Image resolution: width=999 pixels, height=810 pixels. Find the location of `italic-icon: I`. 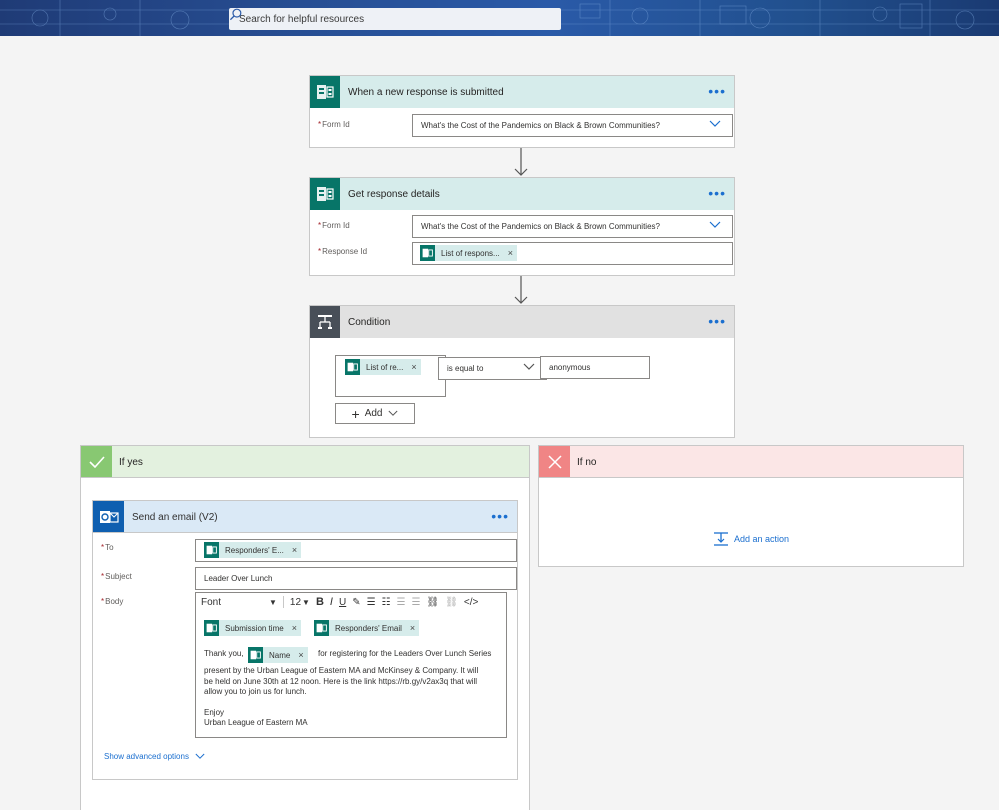

italic-icon: I is located at coordinates (331, 602).